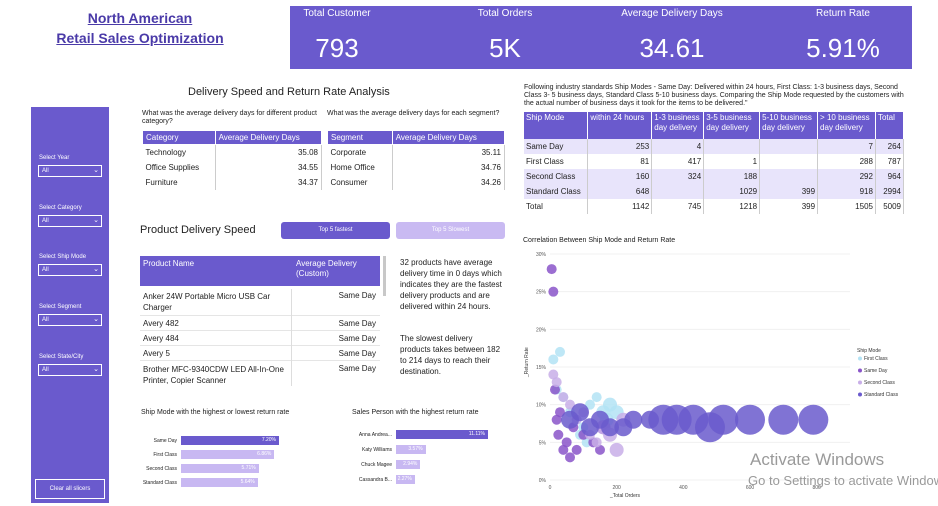 The height and width of the screenshot is (506, 938). I want to click on slicer-category-label: Select Category, so click(60, 208).